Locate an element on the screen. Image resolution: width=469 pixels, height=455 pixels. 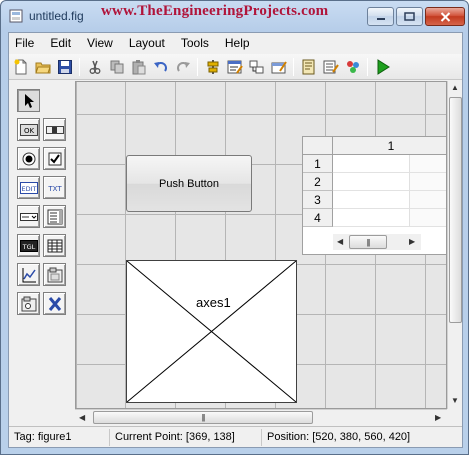
edit-text-tool: EDIT is located at coordinates (28, 187).